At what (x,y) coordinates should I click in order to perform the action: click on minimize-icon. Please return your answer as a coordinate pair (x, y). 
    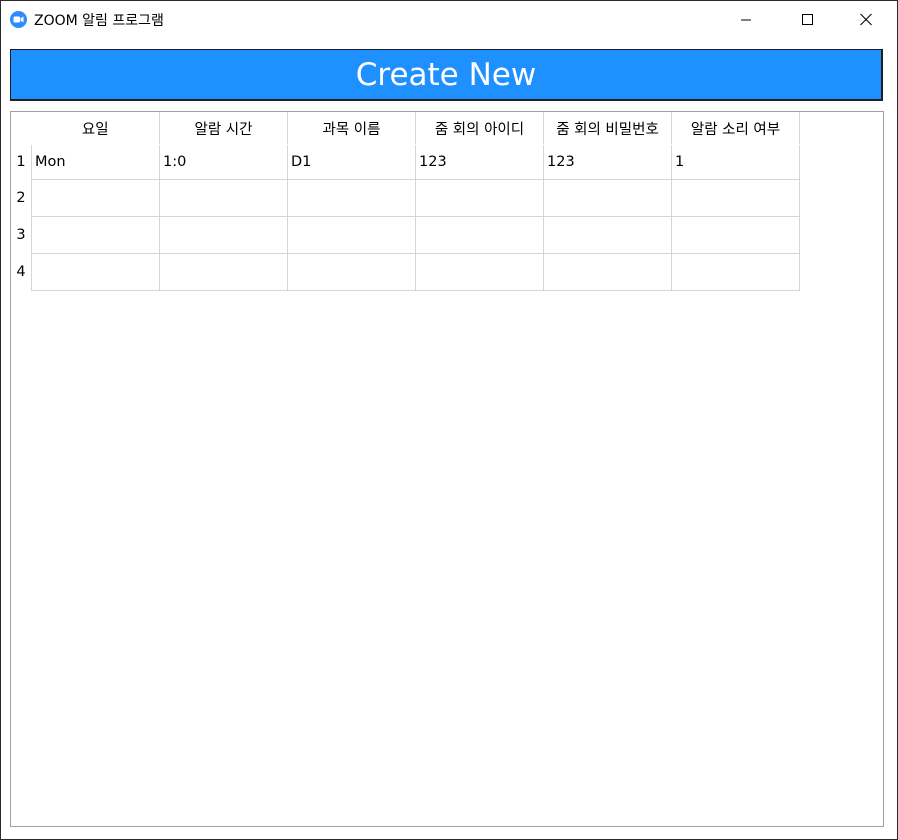
    Looking at the image, I should click on (746, 20).